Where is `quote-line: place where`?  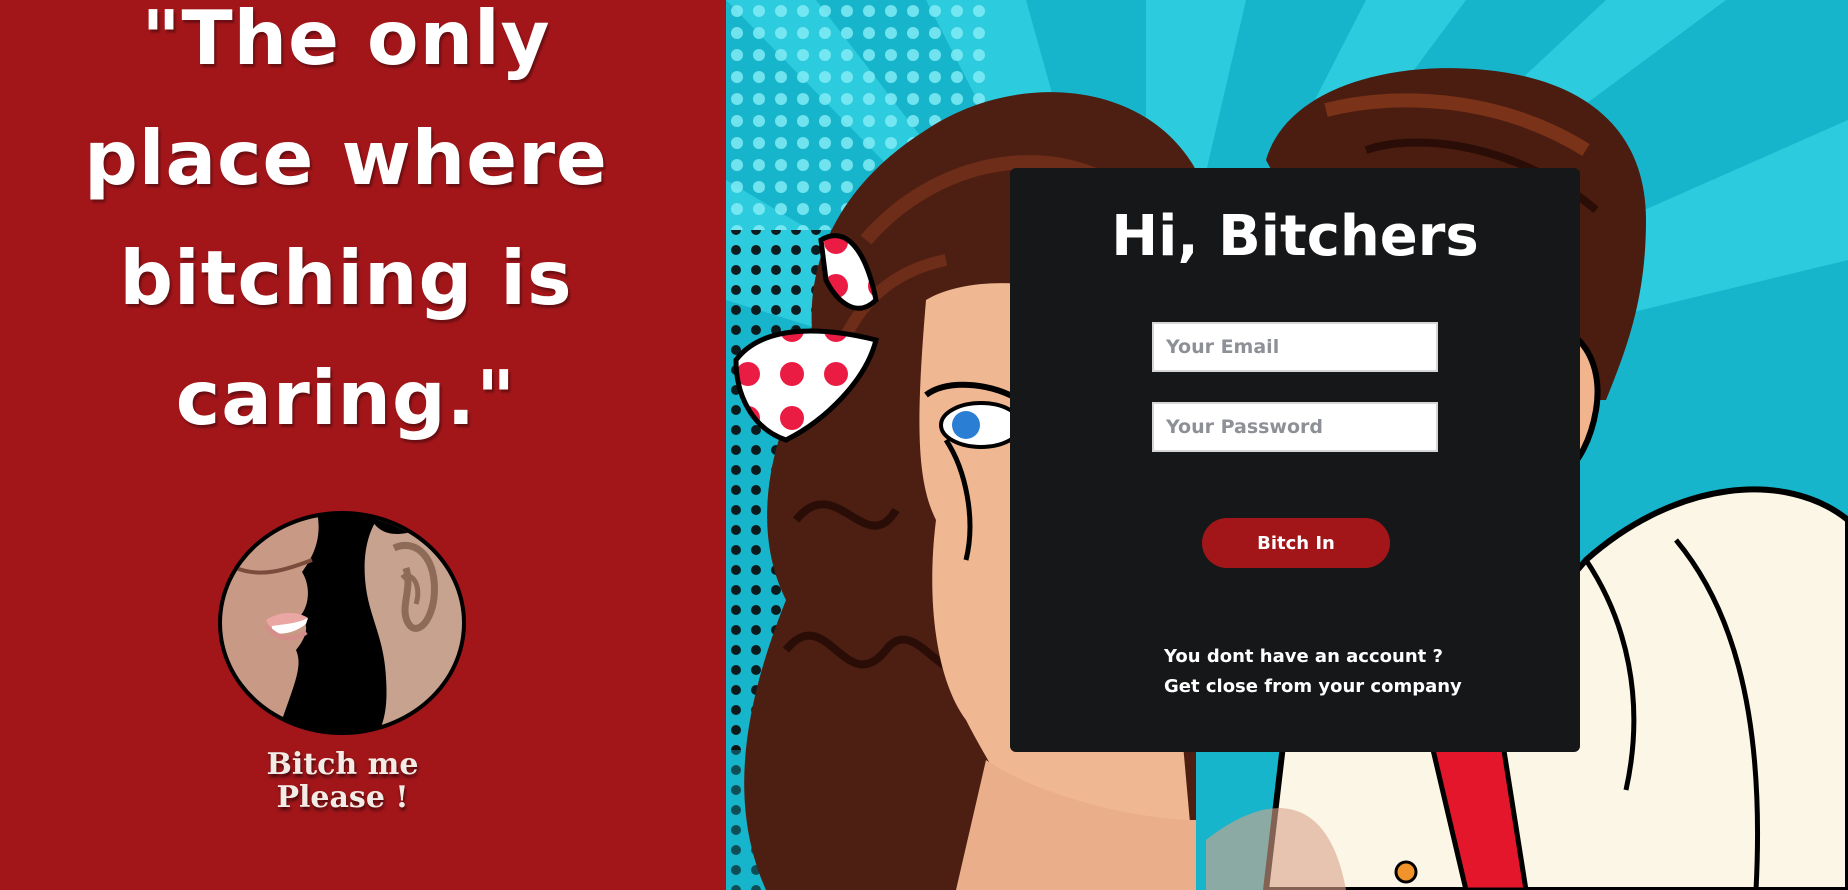
quote-line: place where is located at coordinates (346, 158).